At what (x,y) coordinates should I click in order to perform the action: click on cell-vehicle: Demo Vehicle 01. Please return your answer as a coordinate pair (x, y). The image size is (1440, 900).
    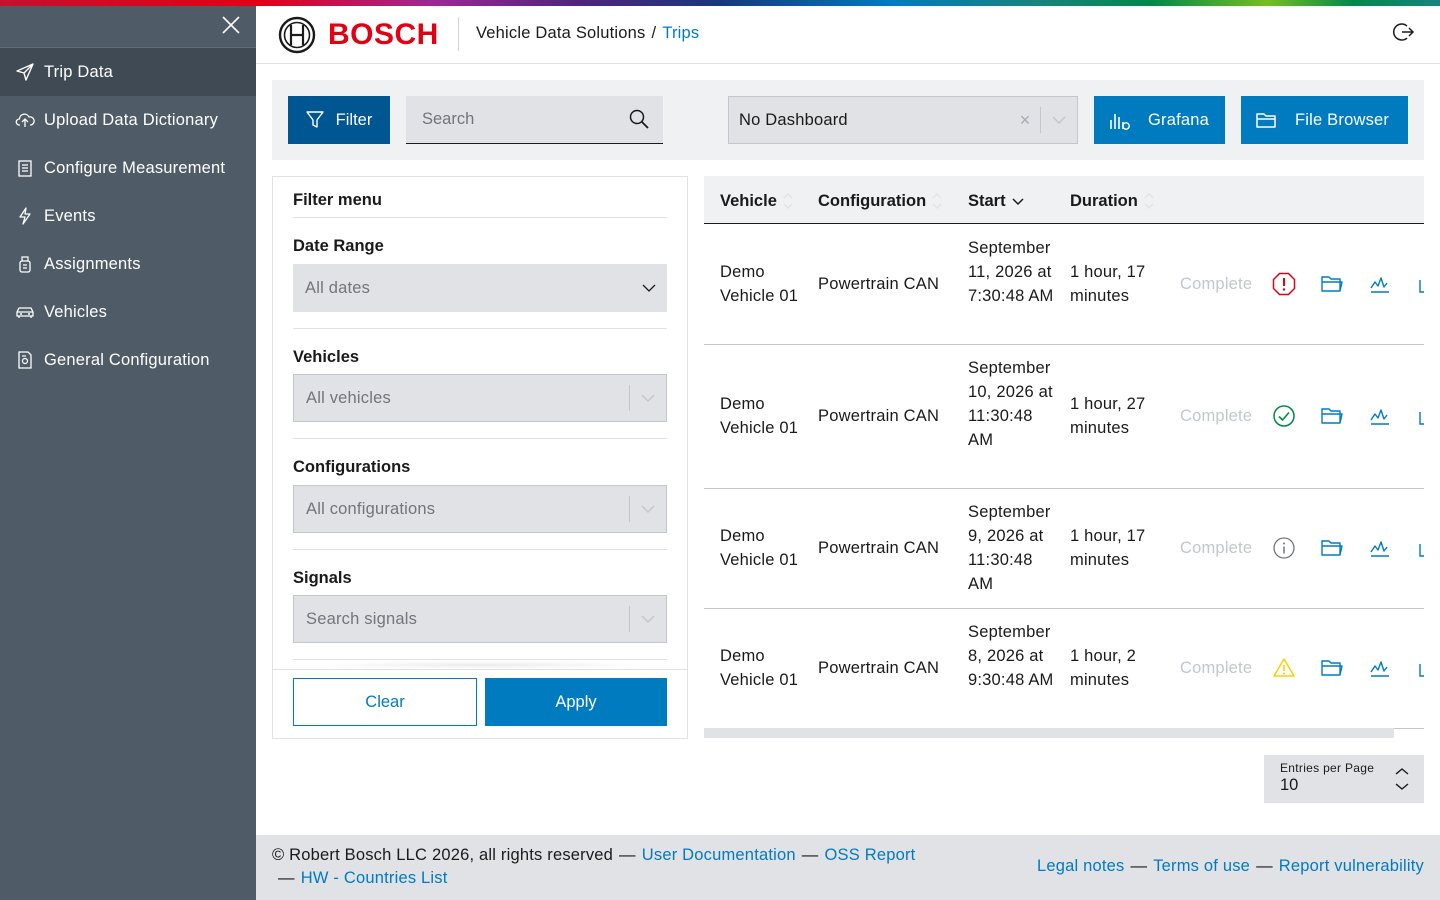
    Looking at the image, I should click on (759, 548).